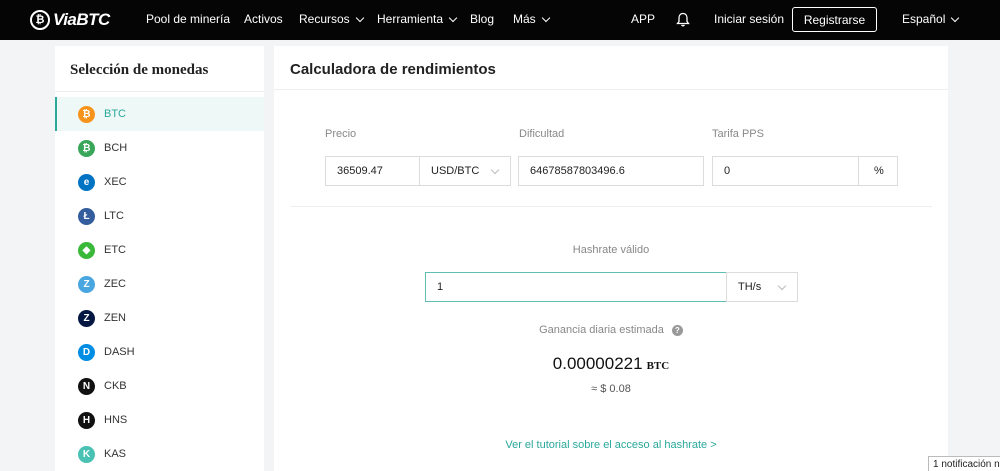 The image size is (1000, 471). What do you see at coordinates (159, 182) in the screenshot?
I see `coin-item-xec: e XEC` at bounding box center [159, 182].